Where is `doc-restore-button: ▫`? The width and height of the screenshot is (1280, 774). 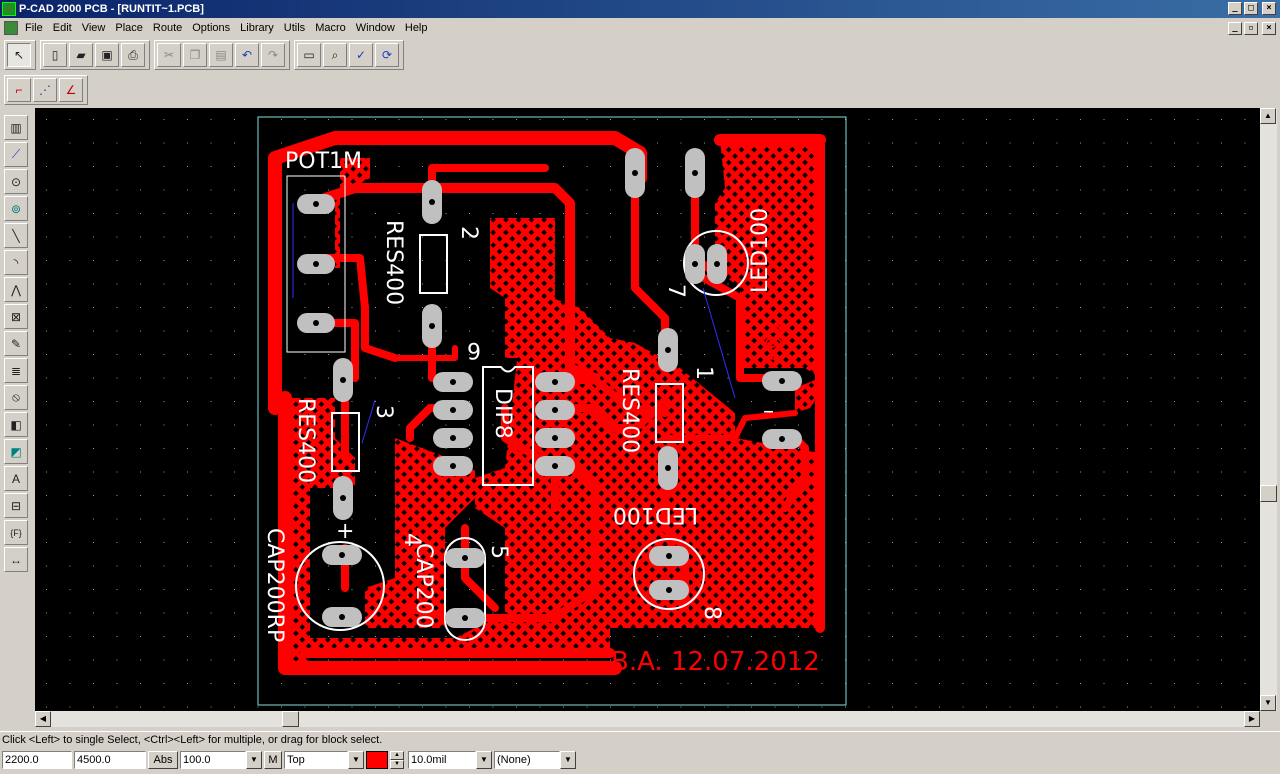
doc-restore-button: ▫ is located at coordinates (1251, 28).